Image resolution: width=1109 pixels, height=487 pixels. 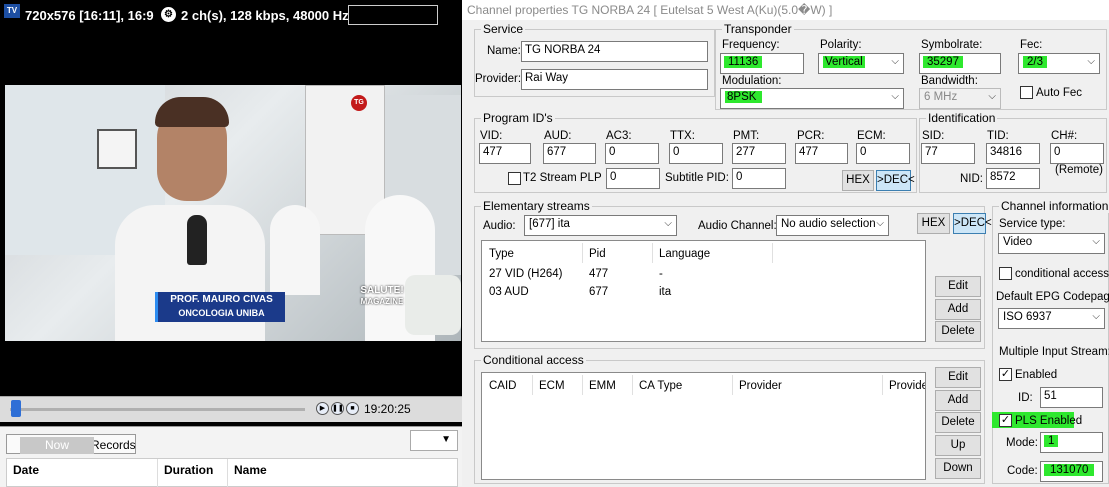 What do you see at coordinates (1026, 92) in the screenshot?
I see `auto-fec-checkbox` at bounding box center [1026, 92].